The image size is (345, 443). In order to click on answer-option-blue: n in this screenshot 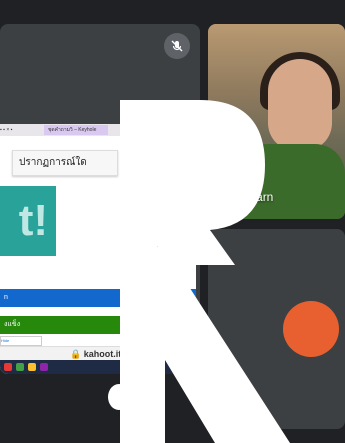, I will do `click(98, 298)`.